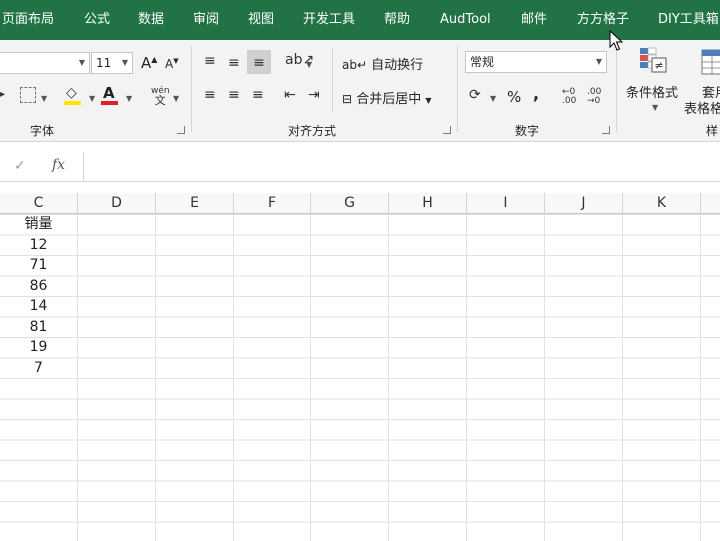 This screenshot has width=720, height=541. Describe the element at coordinates (195, 203) in the screenshot. I see `column-header-e: E` at that location.